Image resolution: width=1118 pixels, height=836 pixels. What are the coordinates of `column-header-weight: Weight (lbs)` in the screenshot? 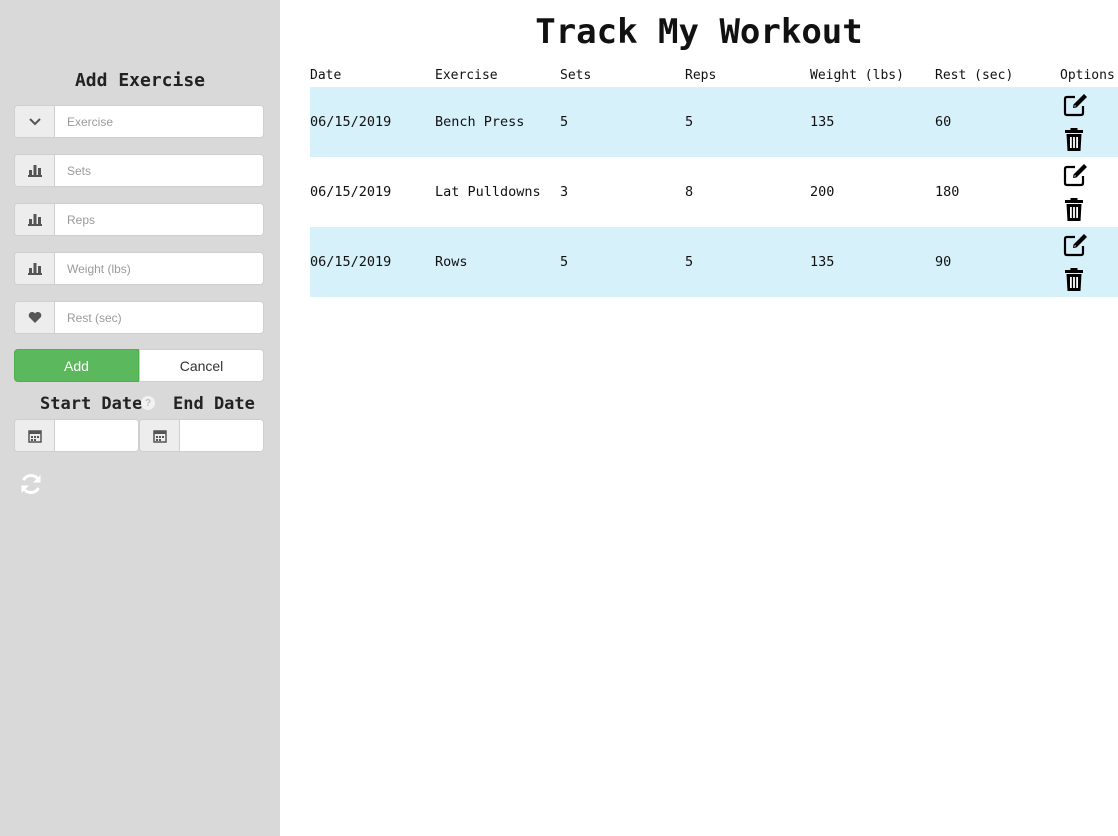 It's located at (857, 75).